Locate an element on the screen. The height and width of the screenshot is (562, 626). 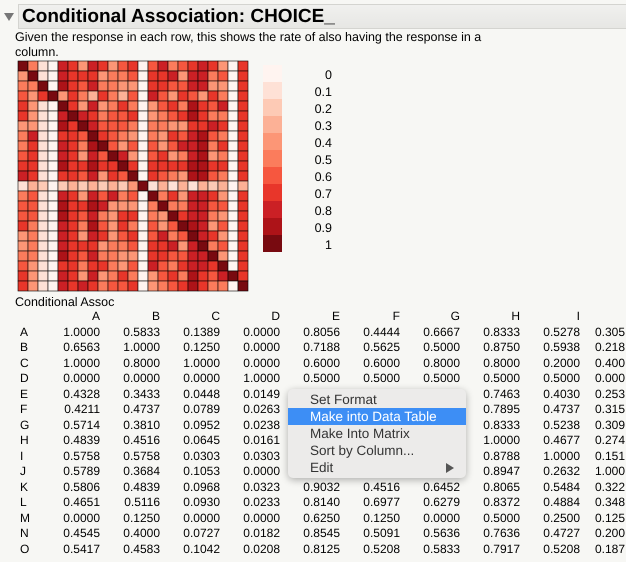
row-label: D is located at coordinates (25, 378).